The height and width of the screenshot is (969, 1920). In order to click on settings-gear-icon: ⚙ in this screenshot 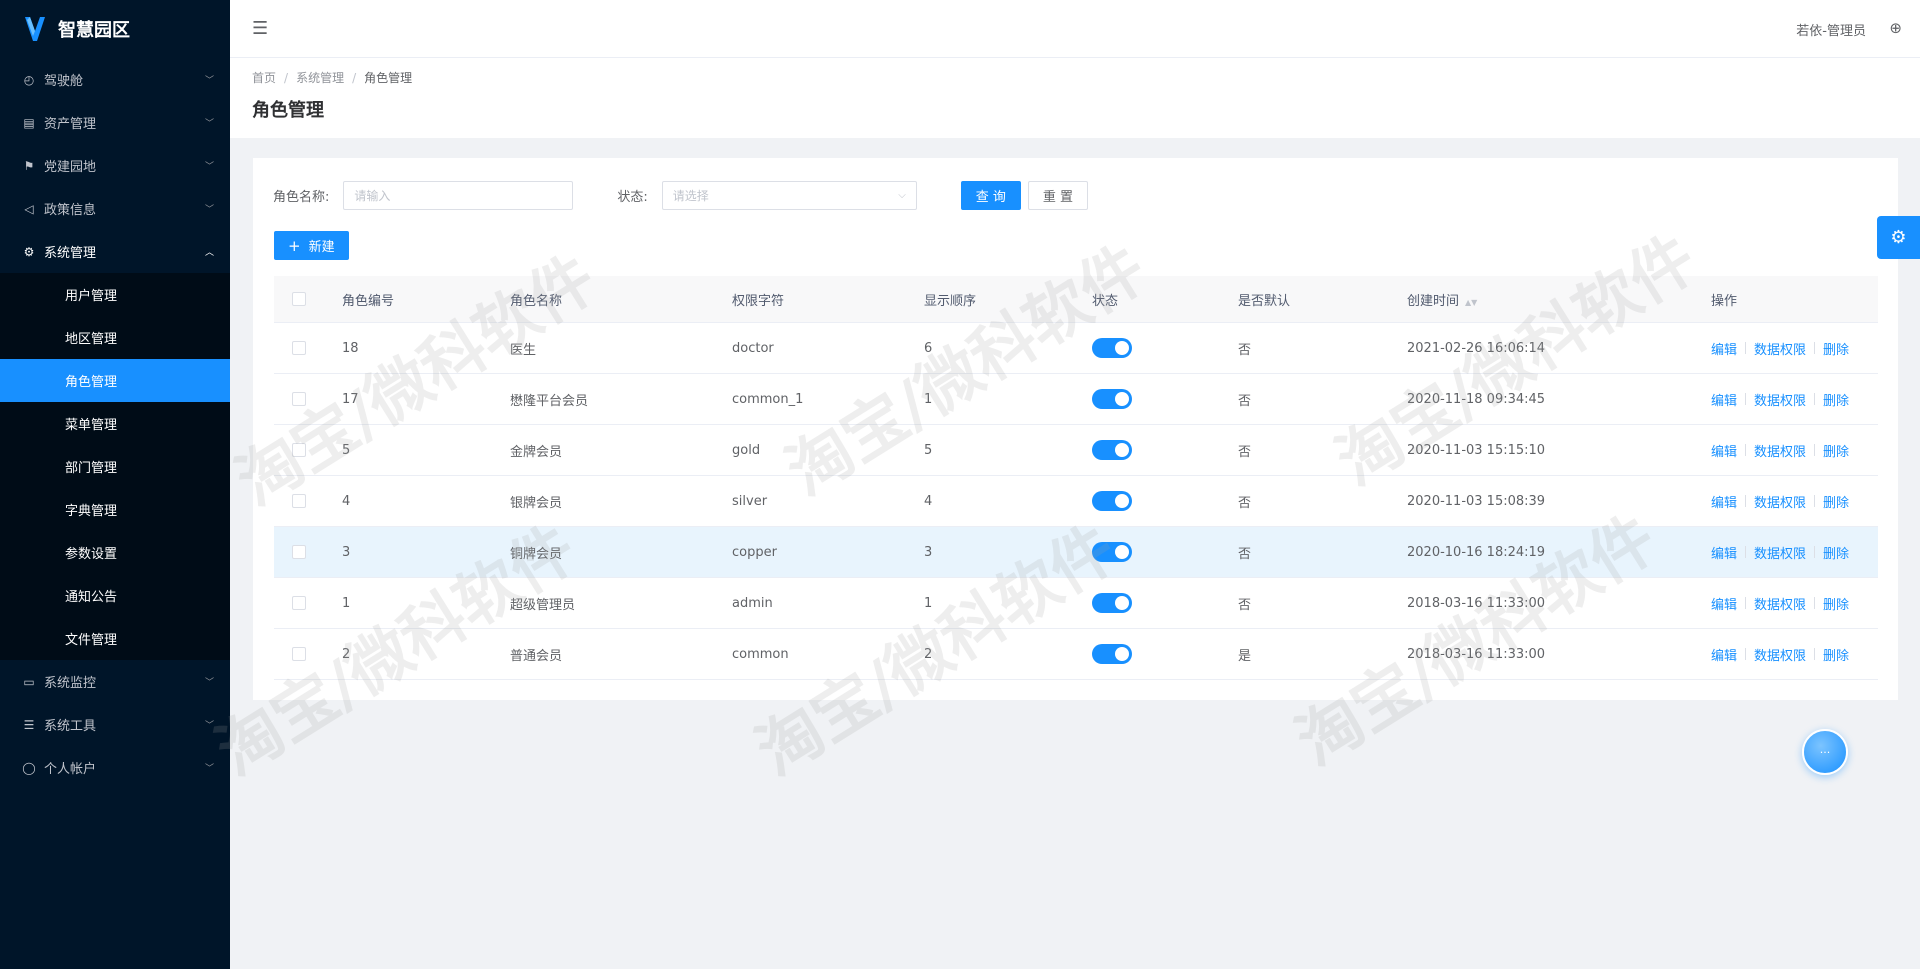, I will do `click(1898, 237)`.